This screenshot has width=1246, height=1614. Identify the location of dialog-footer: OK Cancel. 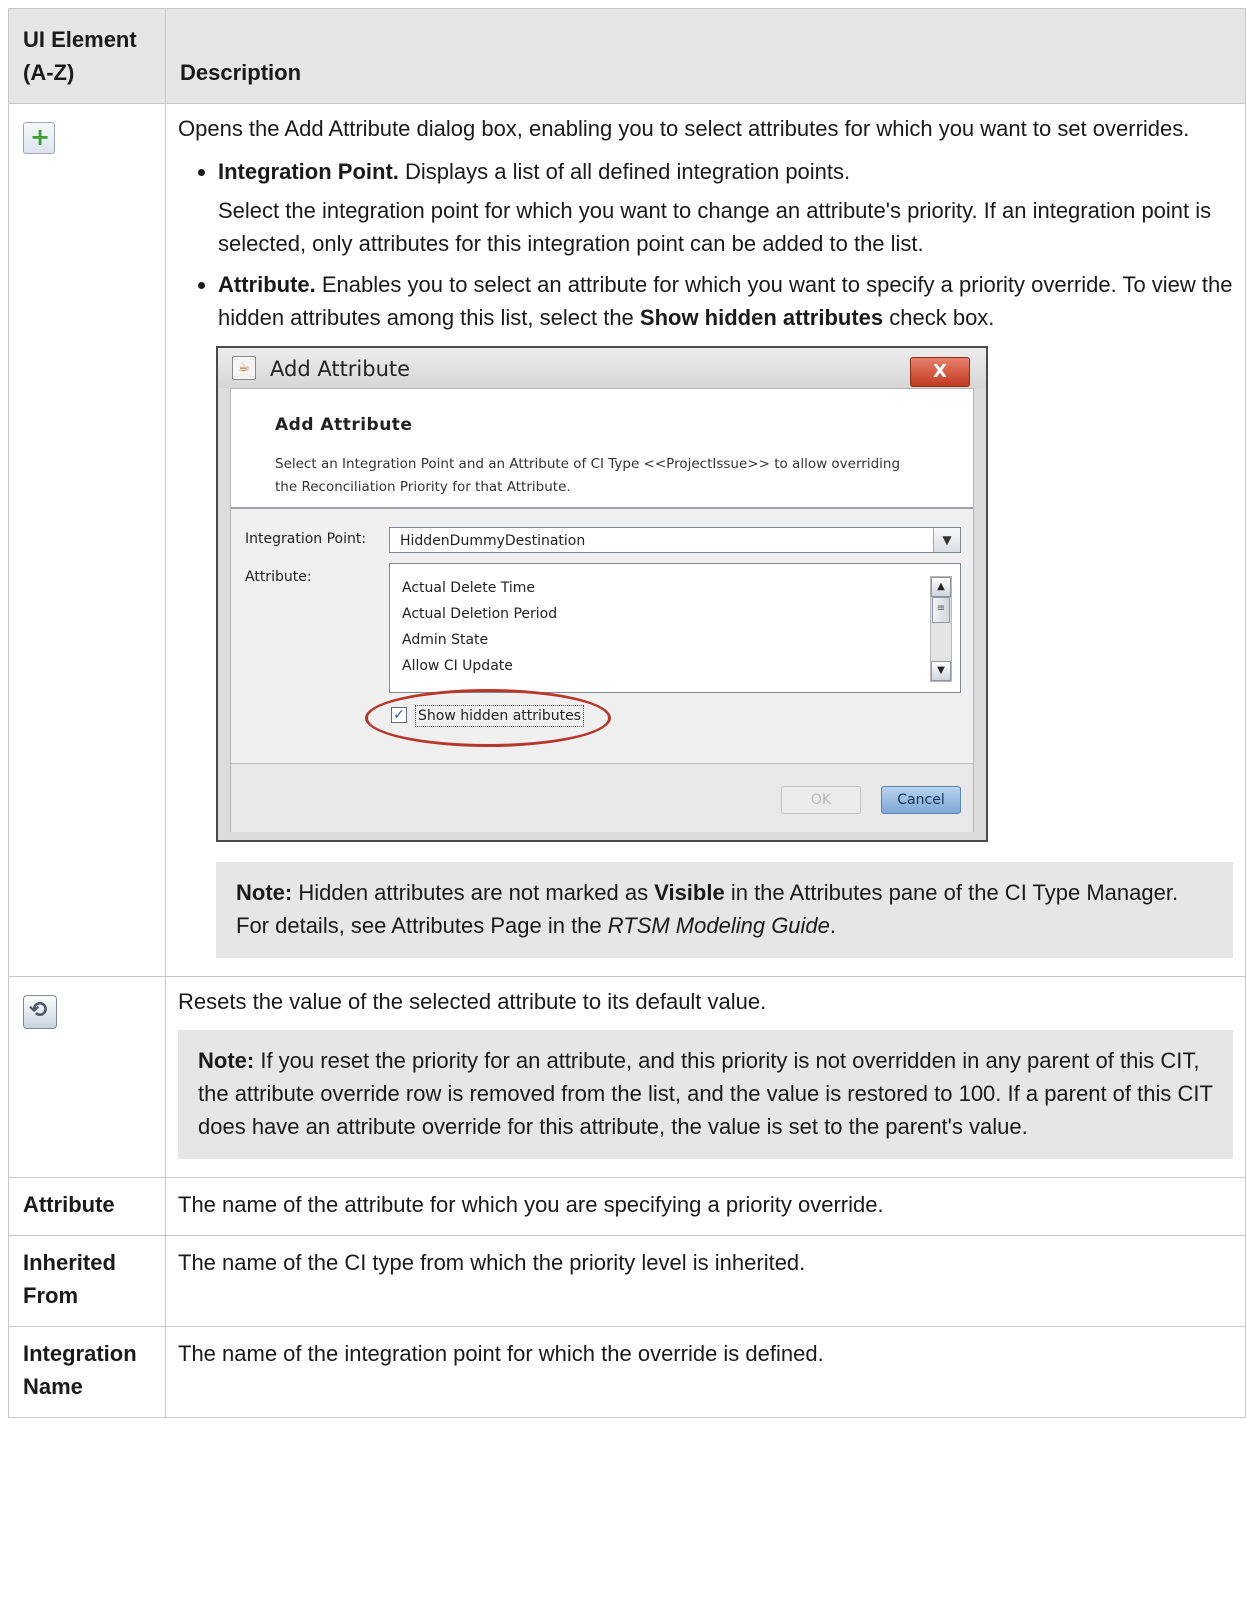
(602, 797).